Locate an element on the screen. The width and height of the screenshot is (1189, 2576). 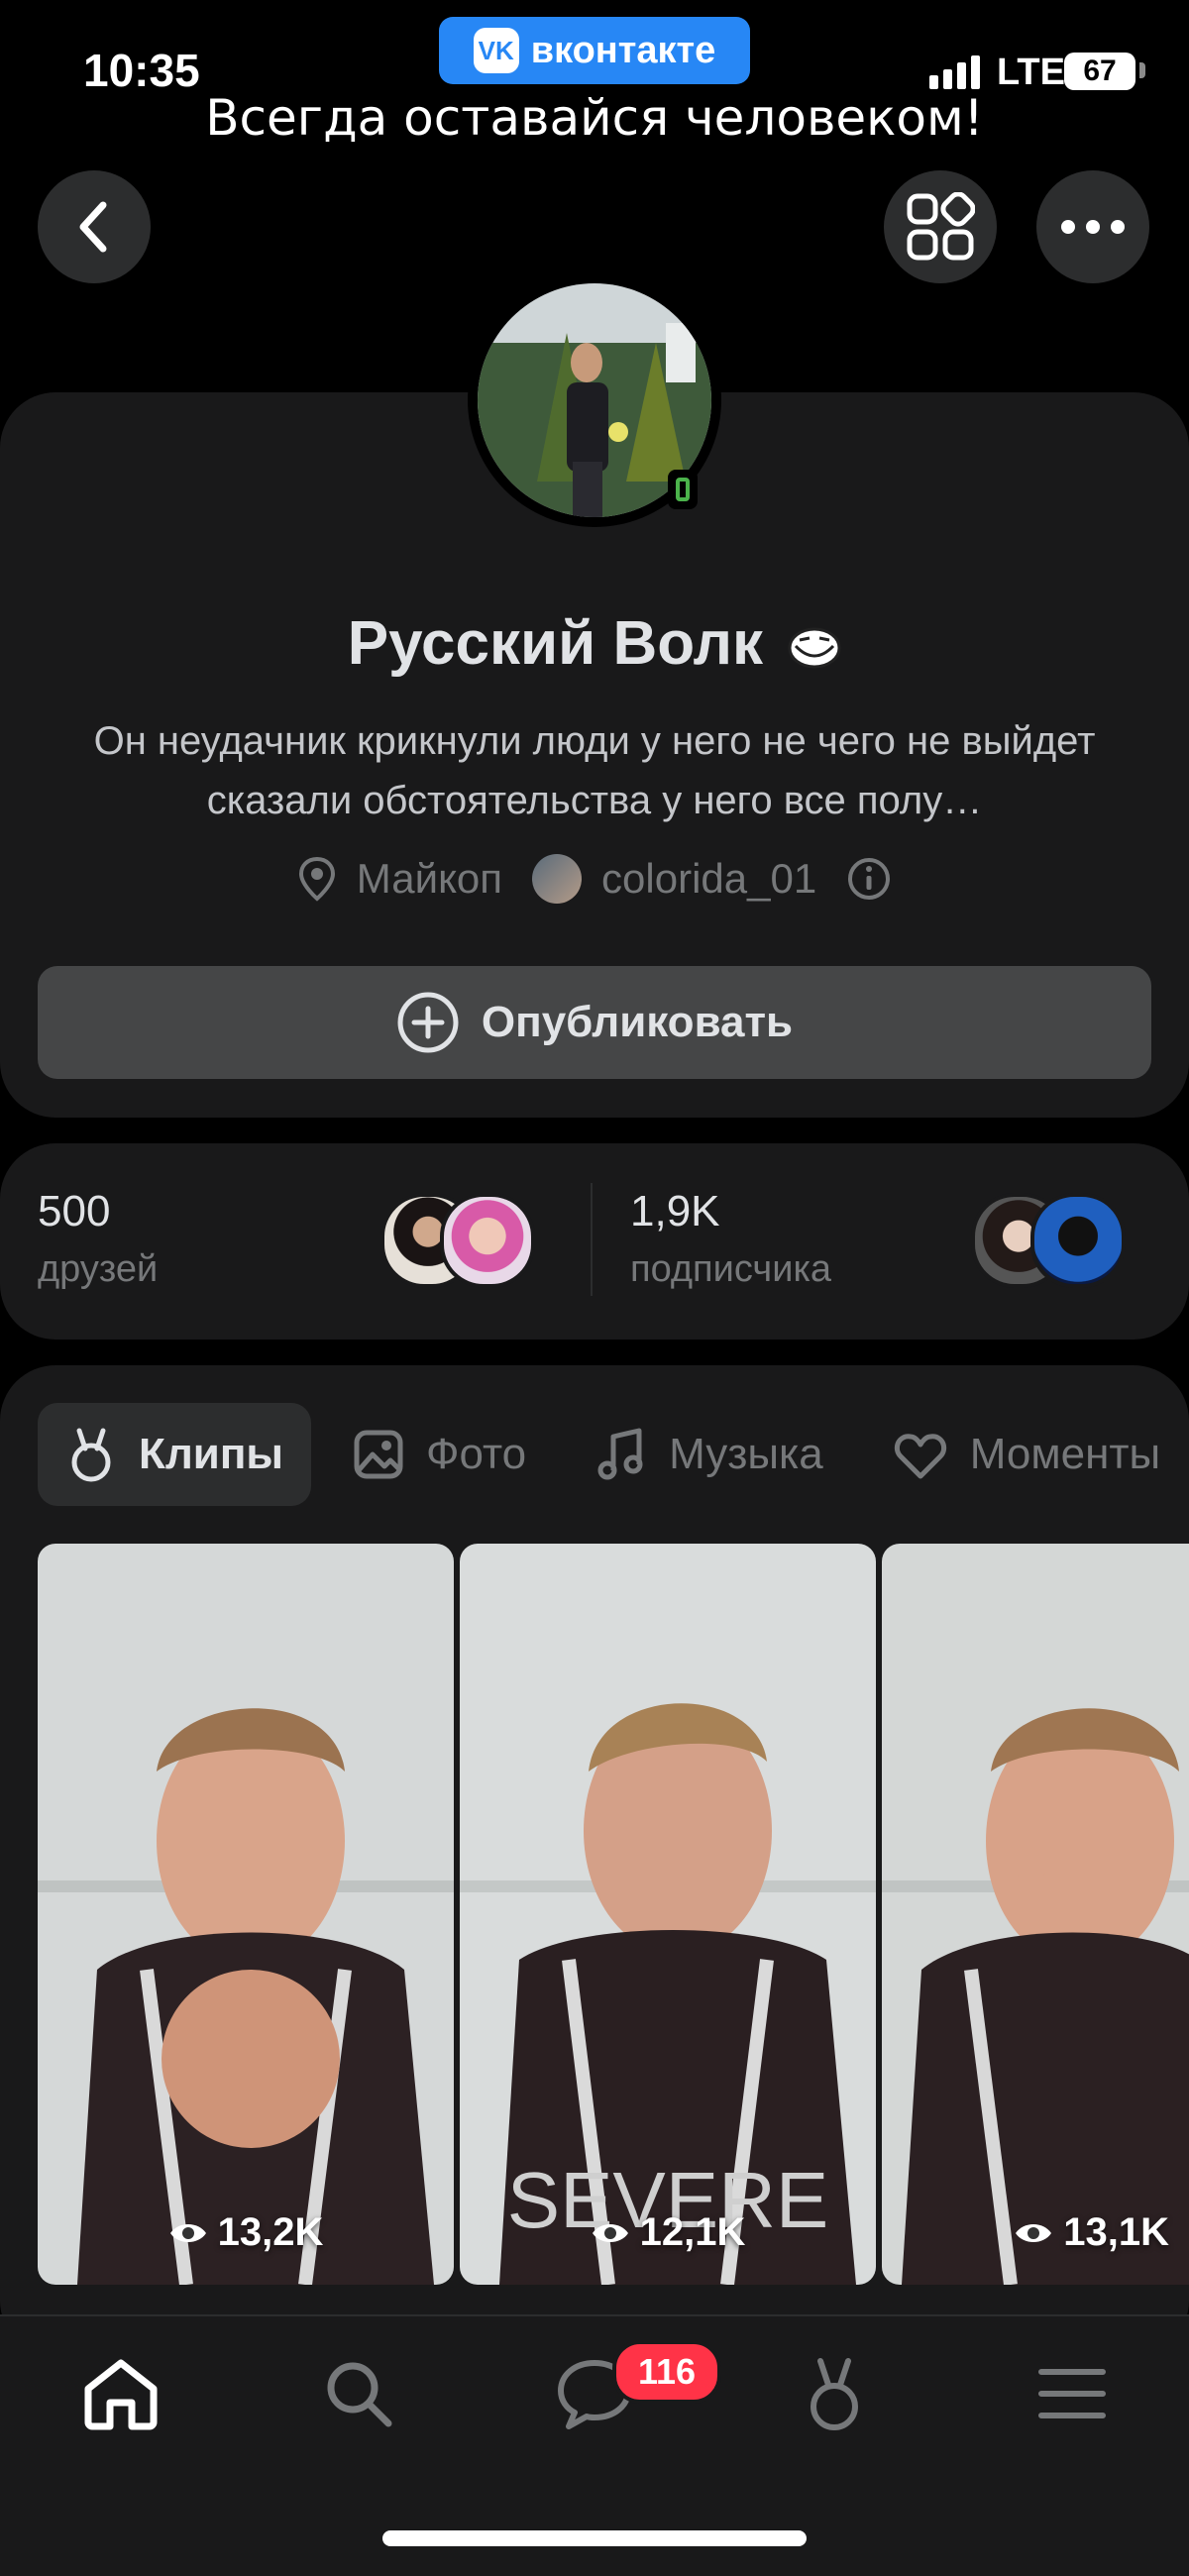
music-icon is located at coordinates (620, 1454).